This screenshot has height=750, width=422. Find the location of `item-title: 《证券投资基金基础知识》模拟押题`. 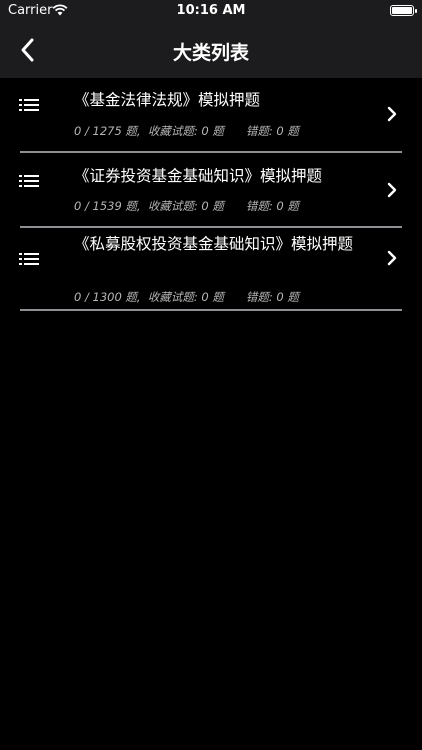

item-title: 《证券投资基金基础知识》模拟押题 is located at coordinates (198, 176).